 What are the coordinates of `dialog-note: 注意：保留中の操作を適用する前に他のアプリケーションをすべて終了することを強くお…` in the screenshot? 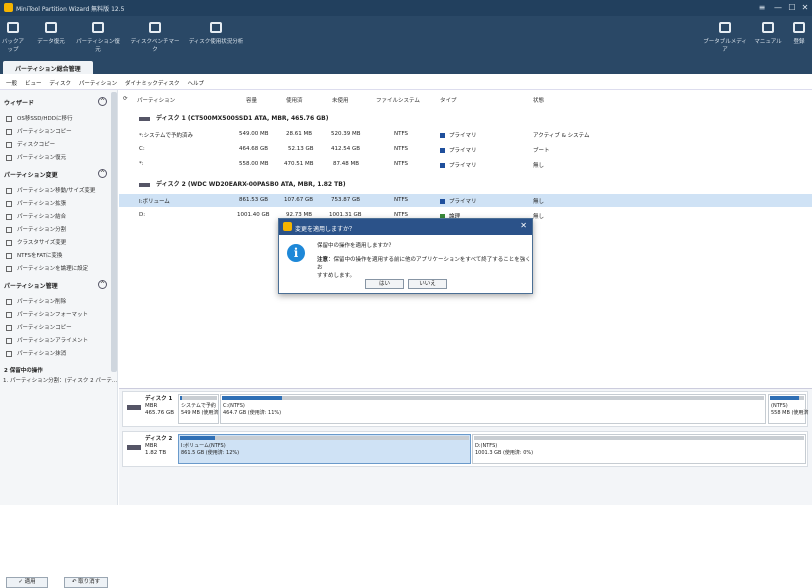 It's located at (424, 268).